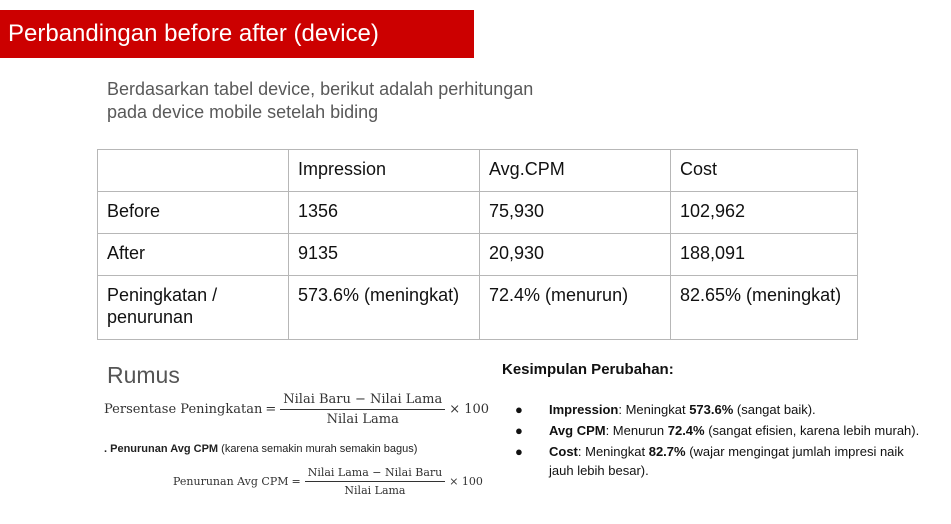 This screenshot has width=951, height=524. What do you see at coordinates (764, 254) in the screenshot?
I see `table-cell: 188,091` at bounding box center [764, 254].